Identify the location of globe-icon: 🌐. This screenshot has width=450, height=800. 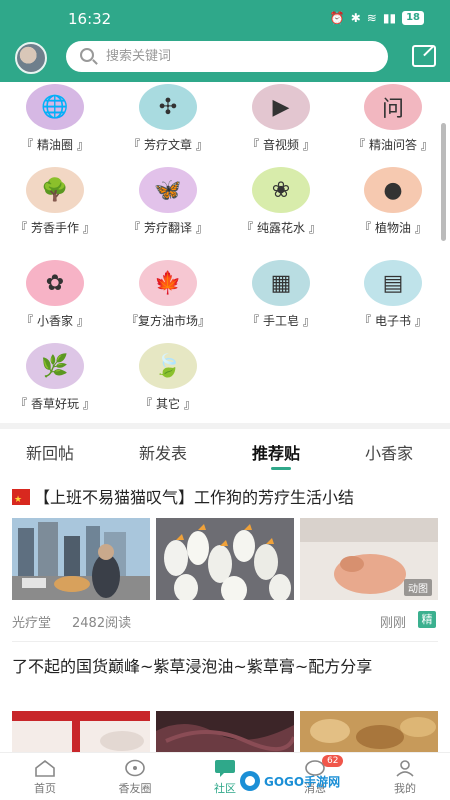
(55, 107).